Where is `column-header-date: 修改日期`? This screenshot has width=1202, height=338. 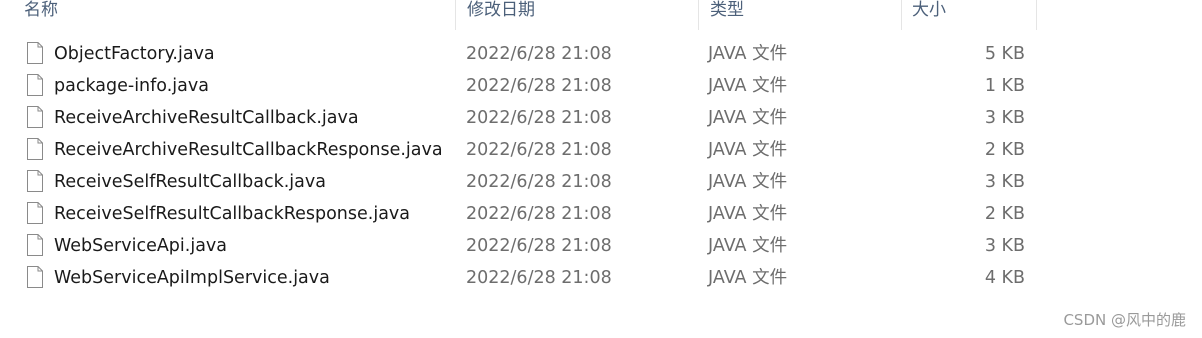 column-header-date: 修改日期 is located at coordinates (581, 15).